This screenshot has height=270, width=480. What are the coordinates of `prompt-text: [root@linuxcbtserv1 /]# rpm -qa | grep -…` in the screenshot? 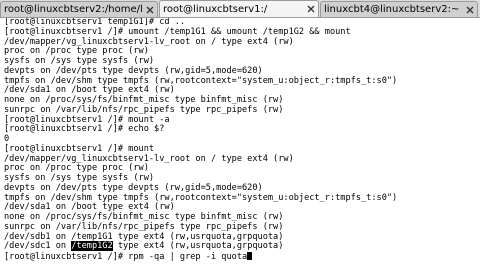 It's located at (126, 257).